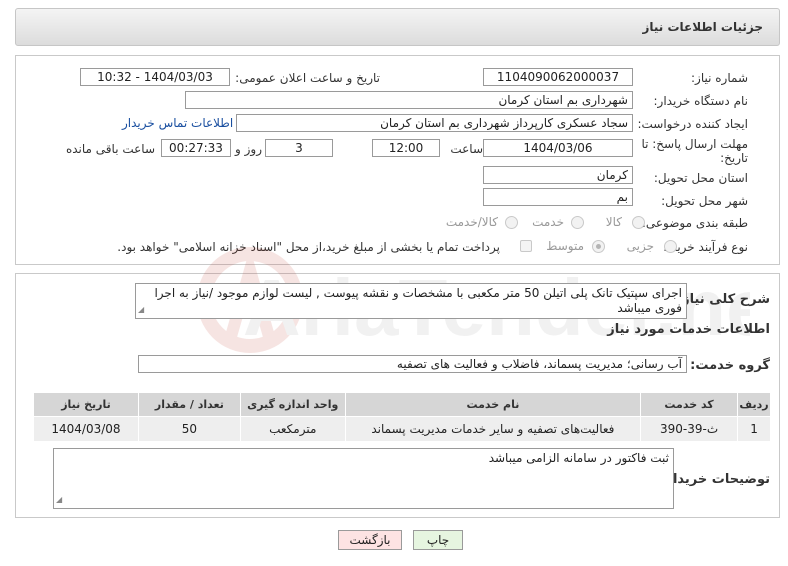 The width and height of the screenshot is (788, 566). I want to click on buyer-org-field: شهرداری بم استان کرمان, so click(409, 100).